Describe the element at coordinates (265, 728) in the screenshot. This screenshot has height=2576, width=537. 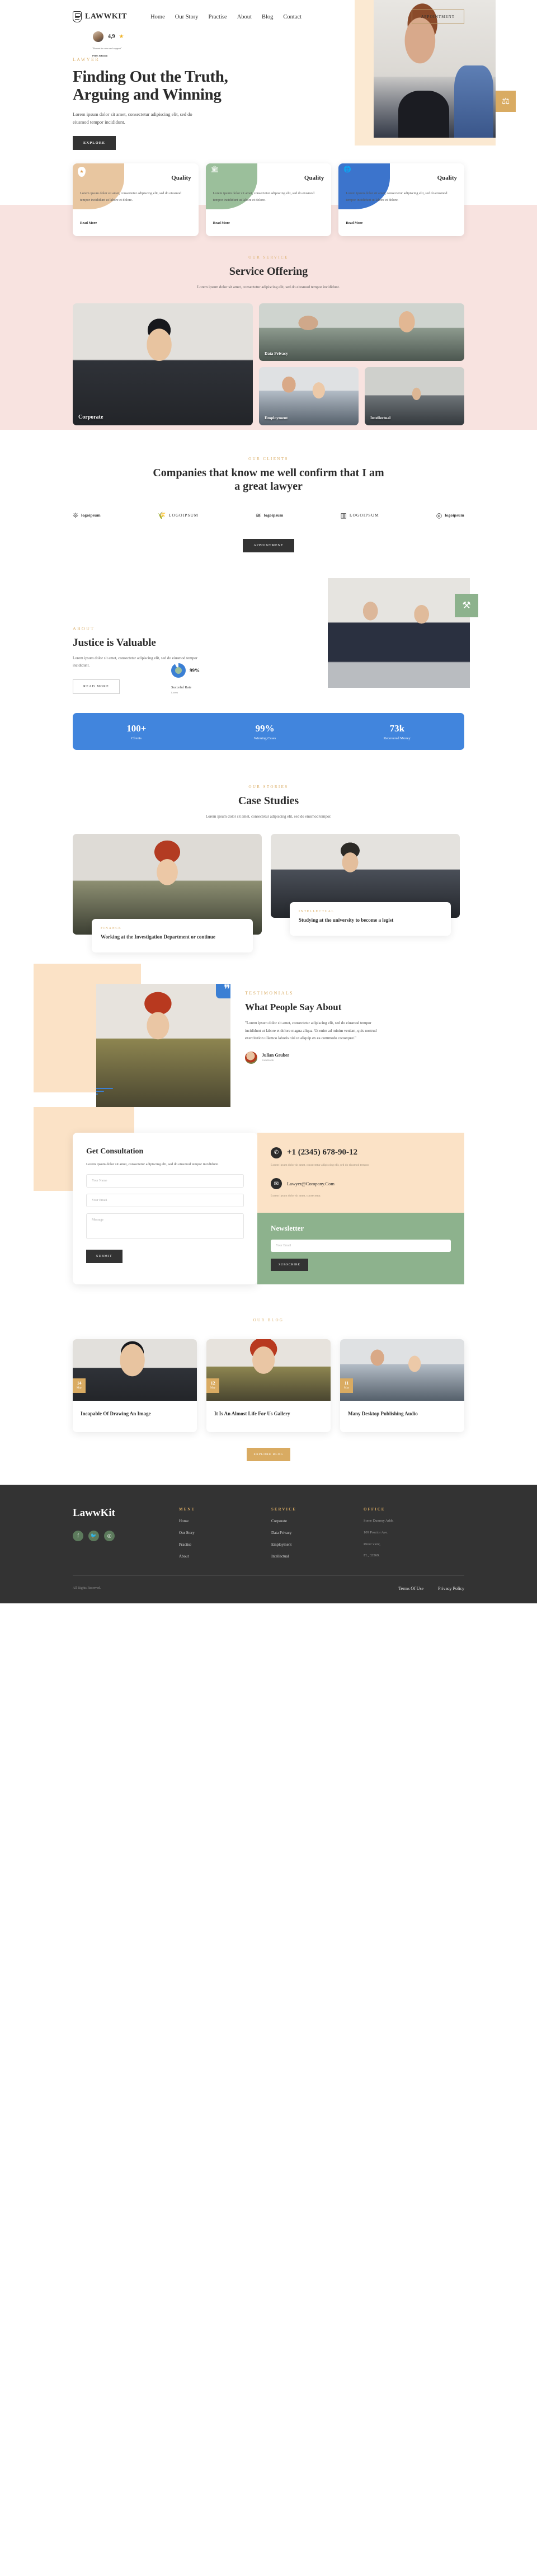
I see `stat-value: 99%` at that location.